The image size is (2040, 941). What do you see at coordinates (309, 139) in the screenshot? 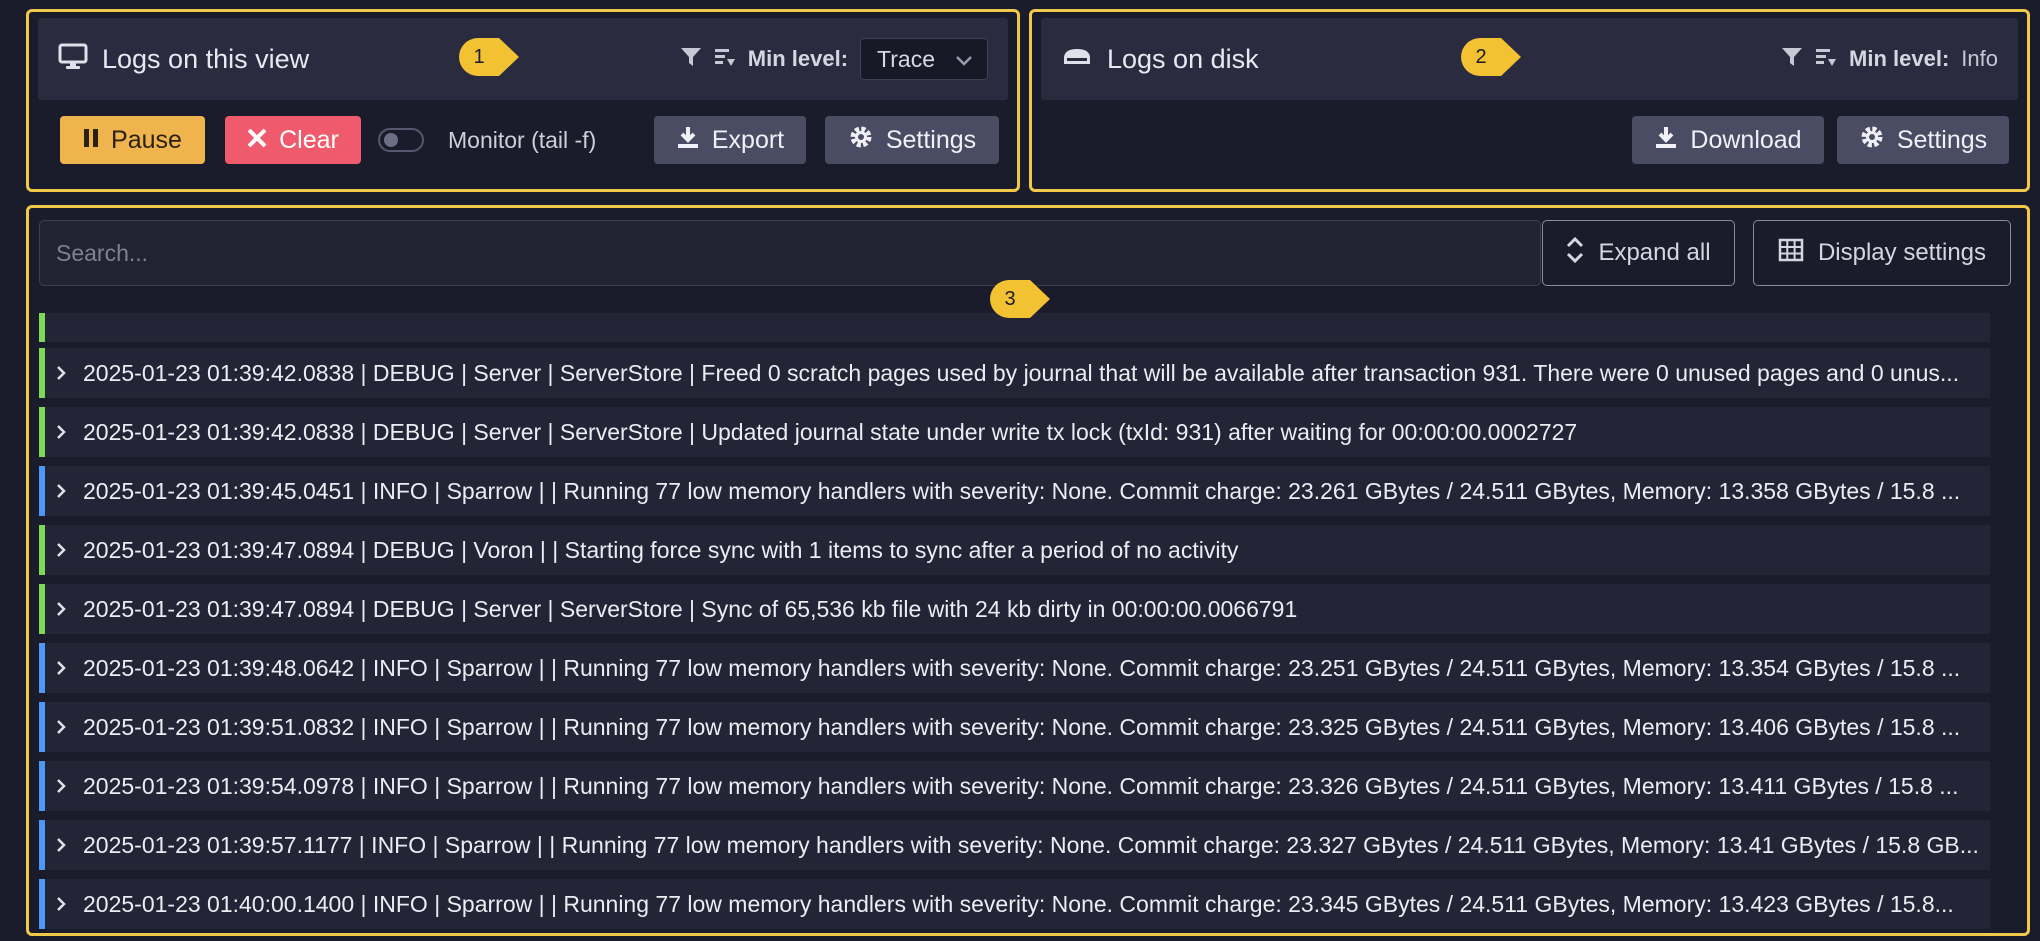
I see `clear-label: Clear` at bounding box center [309, 139].